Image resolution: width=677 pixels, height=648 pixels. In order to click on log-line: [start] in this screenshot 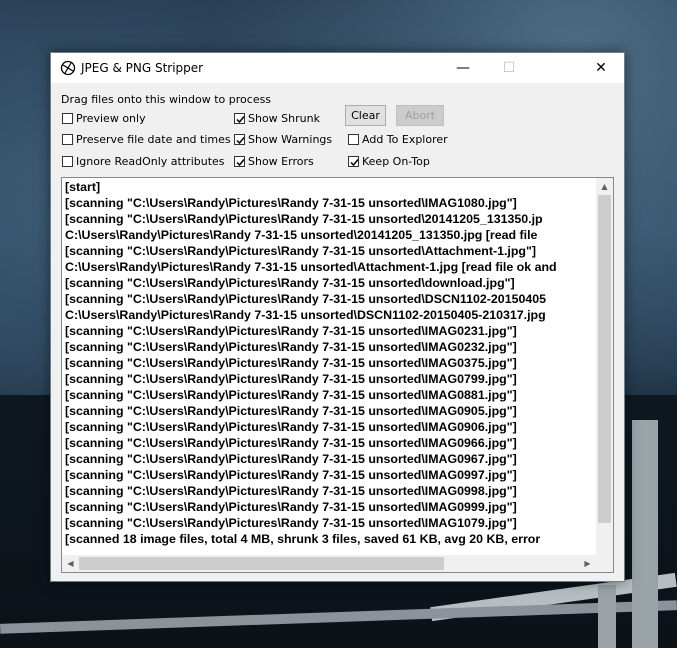, I will do `click(83, 187)`.